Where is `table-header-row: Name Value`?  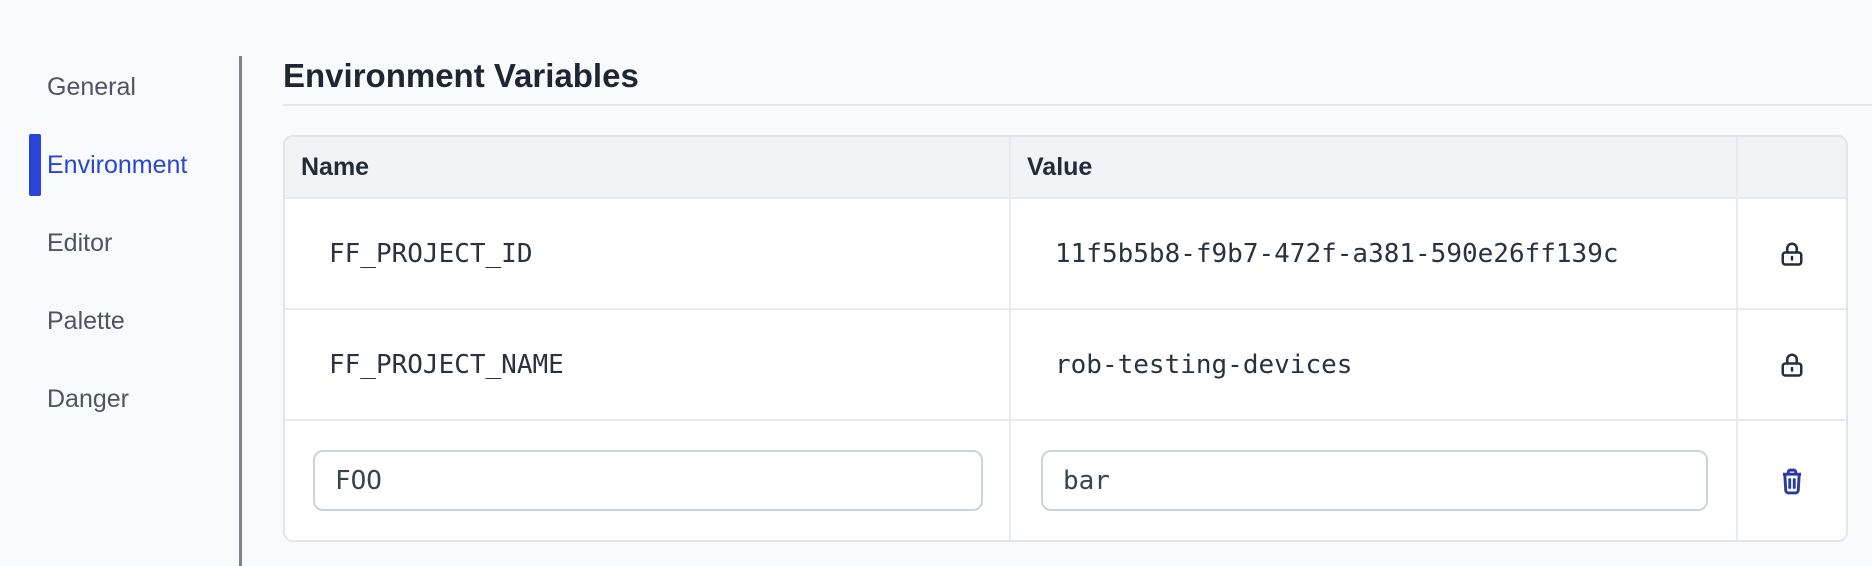 table-header-row: Name Value is located at coordinates (1065, 168).